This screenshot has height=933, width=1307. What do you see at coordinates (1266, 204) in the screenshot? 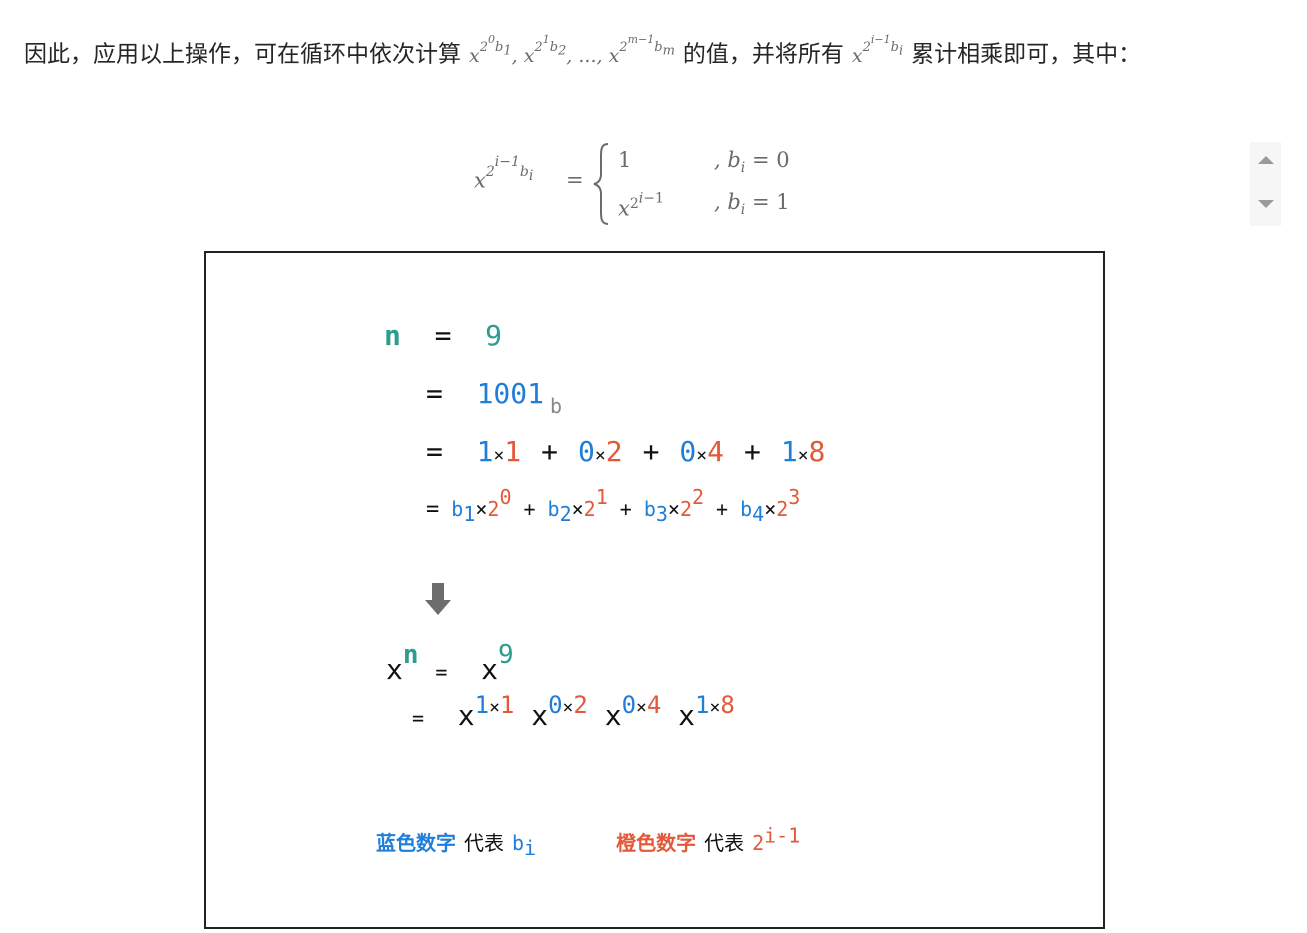
I see `scroll-down-icon` at bounding box center [1266, 204].